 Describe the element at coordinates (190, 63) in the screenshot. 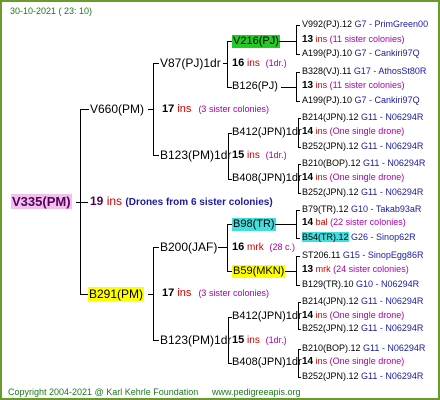

I see `gen2-queen-1: V87(PJ)1dr` at that location.